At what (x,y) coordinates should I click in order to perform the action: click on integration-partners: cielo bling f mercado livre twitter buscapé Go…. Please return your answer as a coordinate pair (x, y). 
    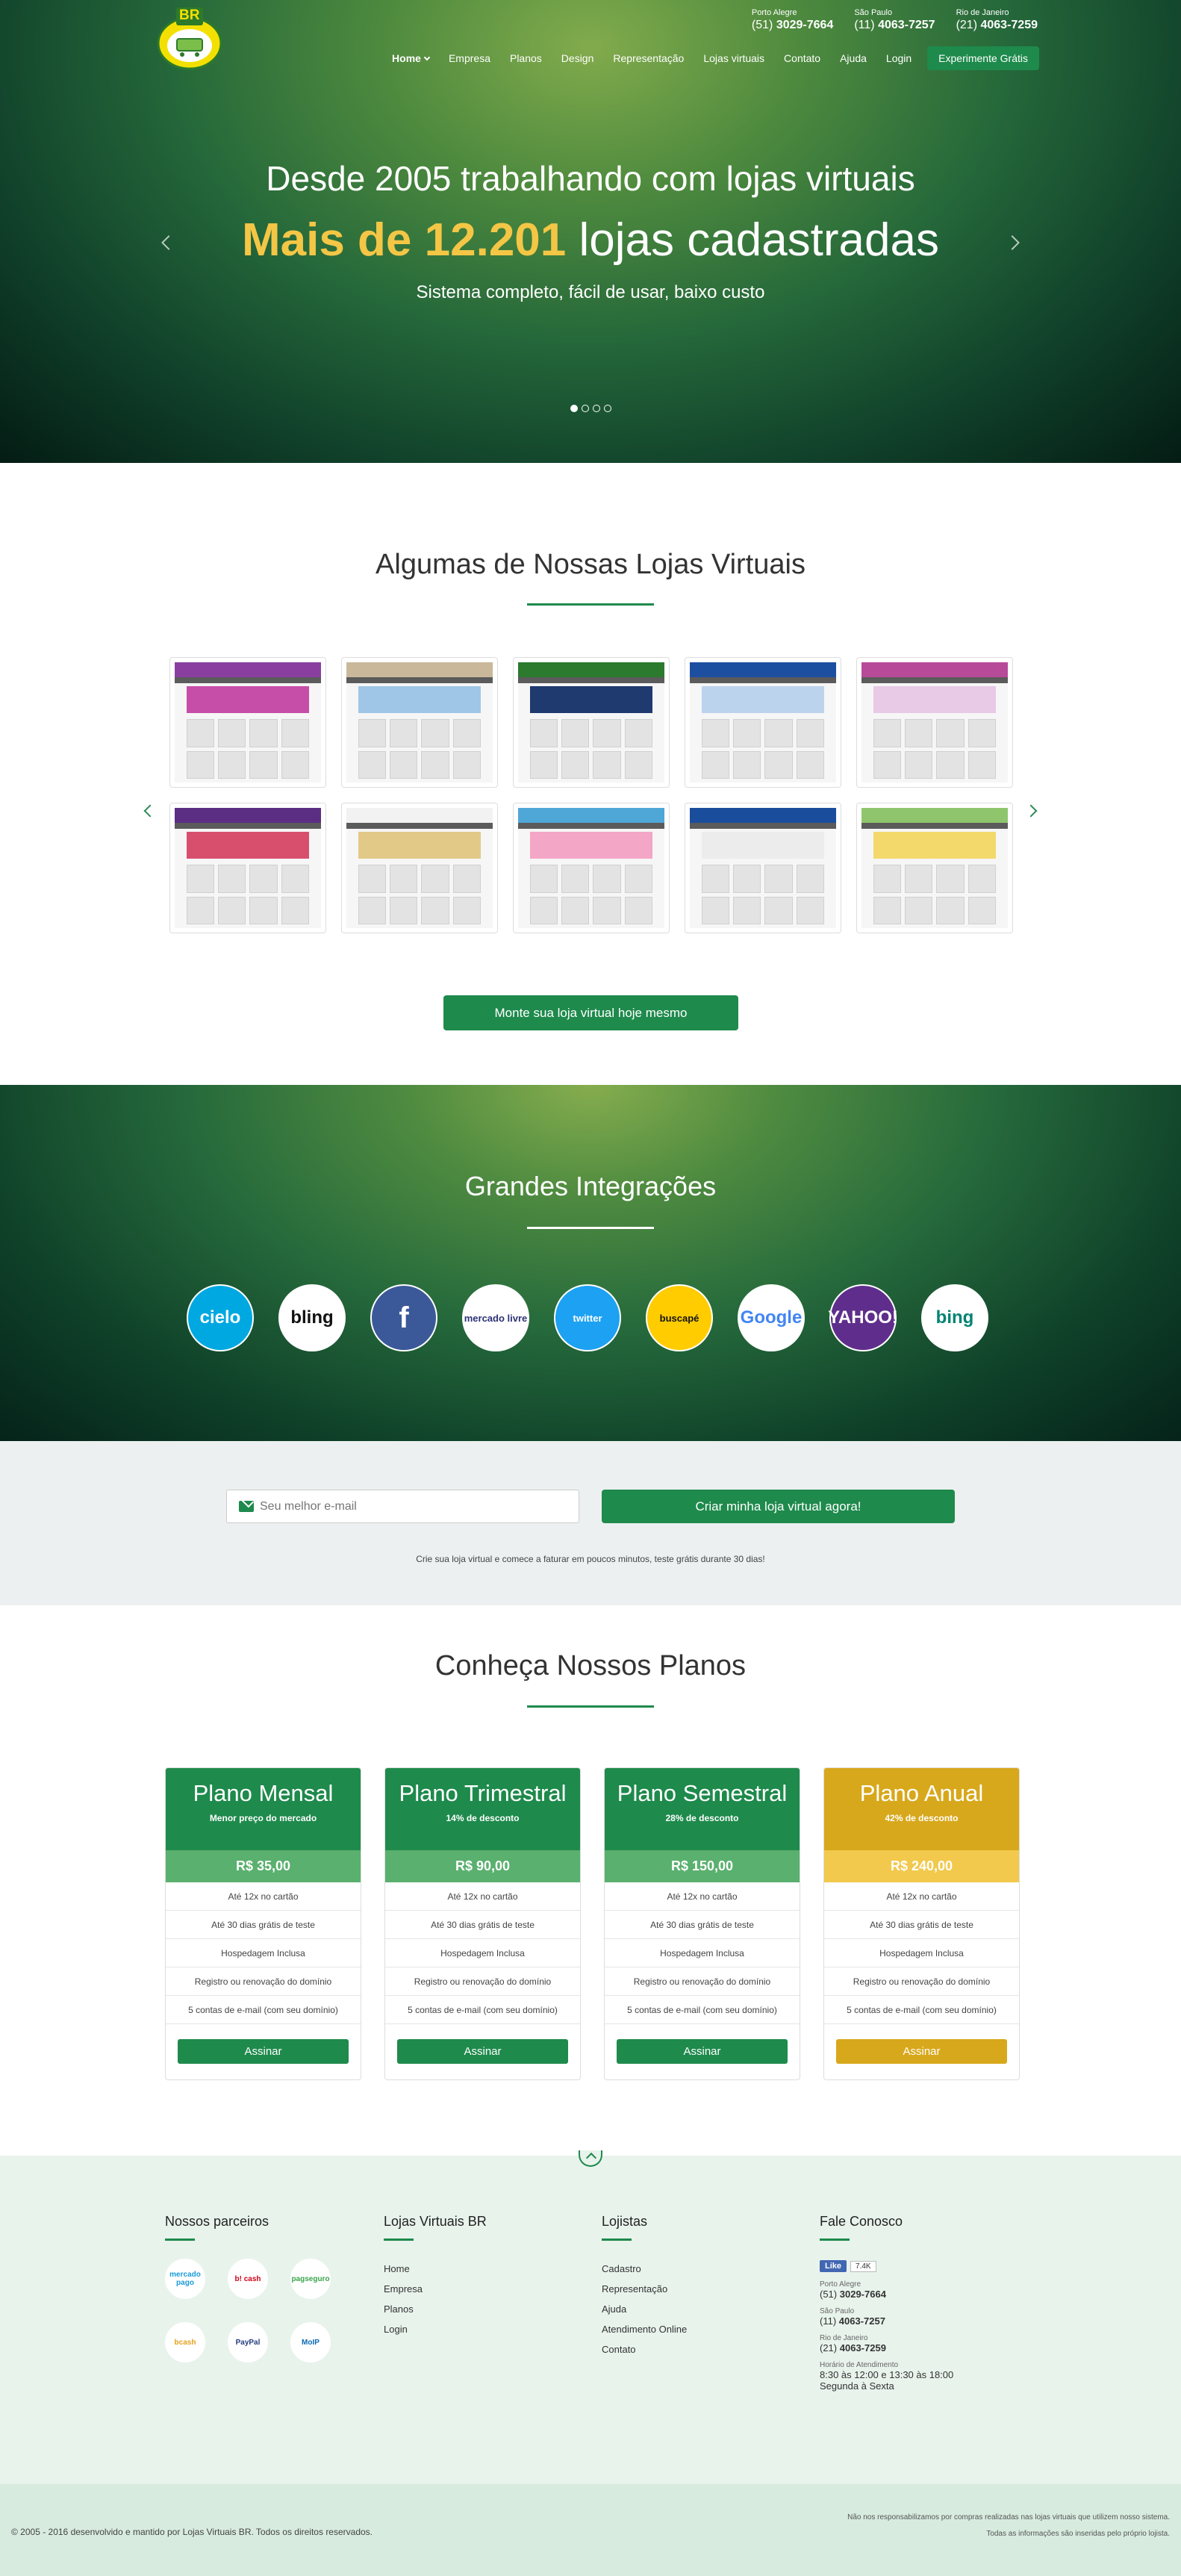
    Looking at the image, I should click on (587, 1317).